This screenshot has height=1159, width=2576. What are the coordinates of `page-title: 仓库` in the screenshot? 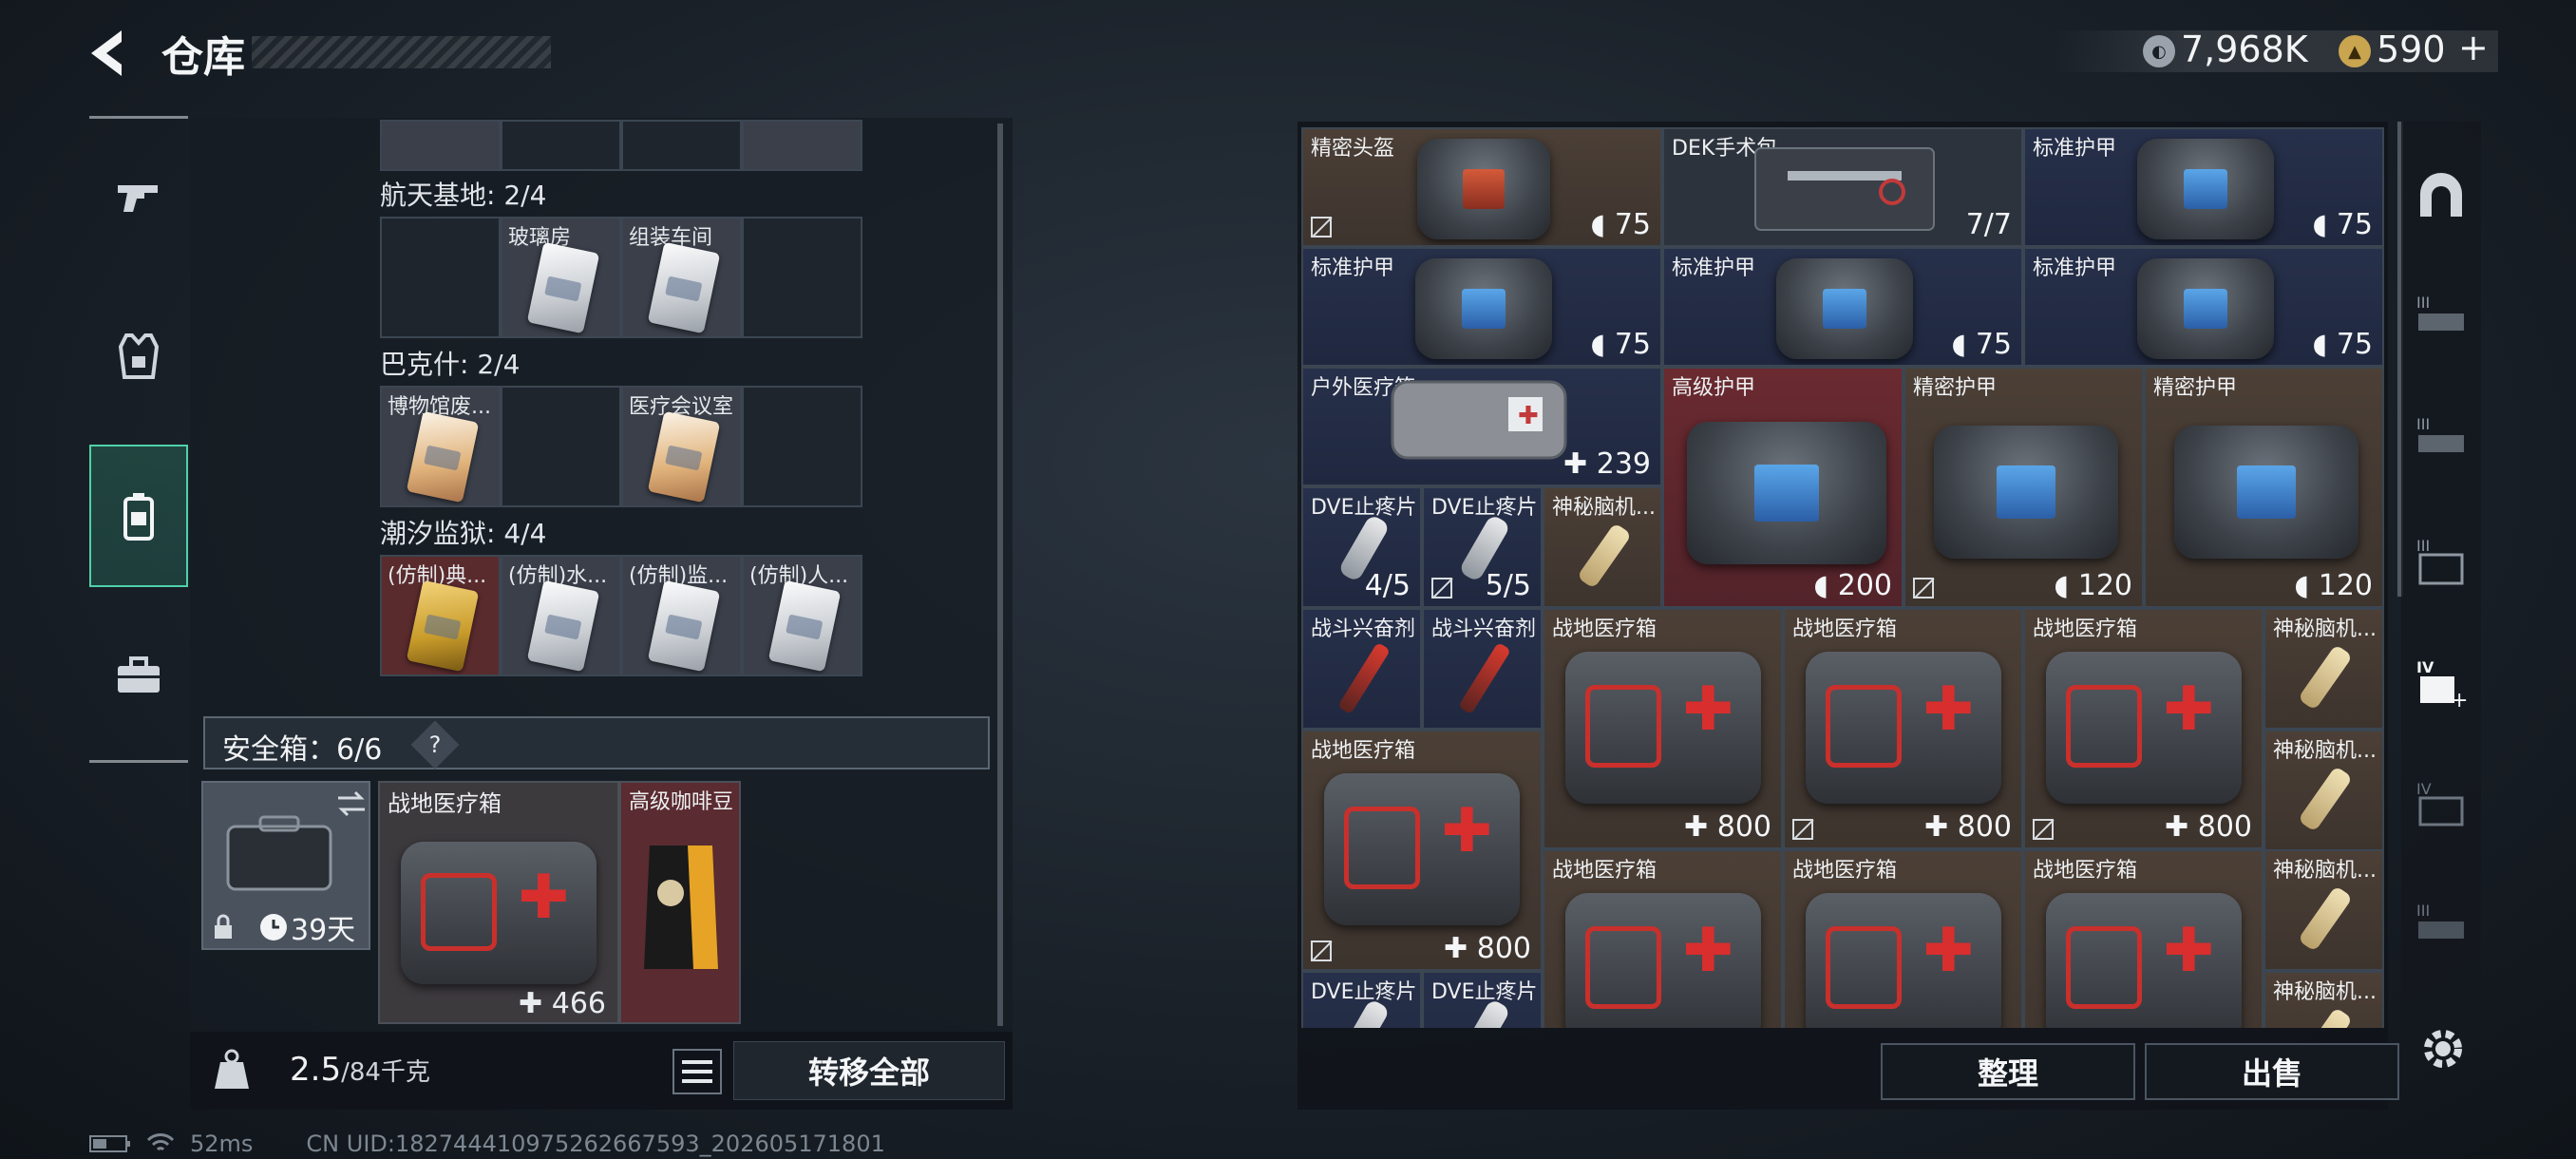 It's located at (203, 57).